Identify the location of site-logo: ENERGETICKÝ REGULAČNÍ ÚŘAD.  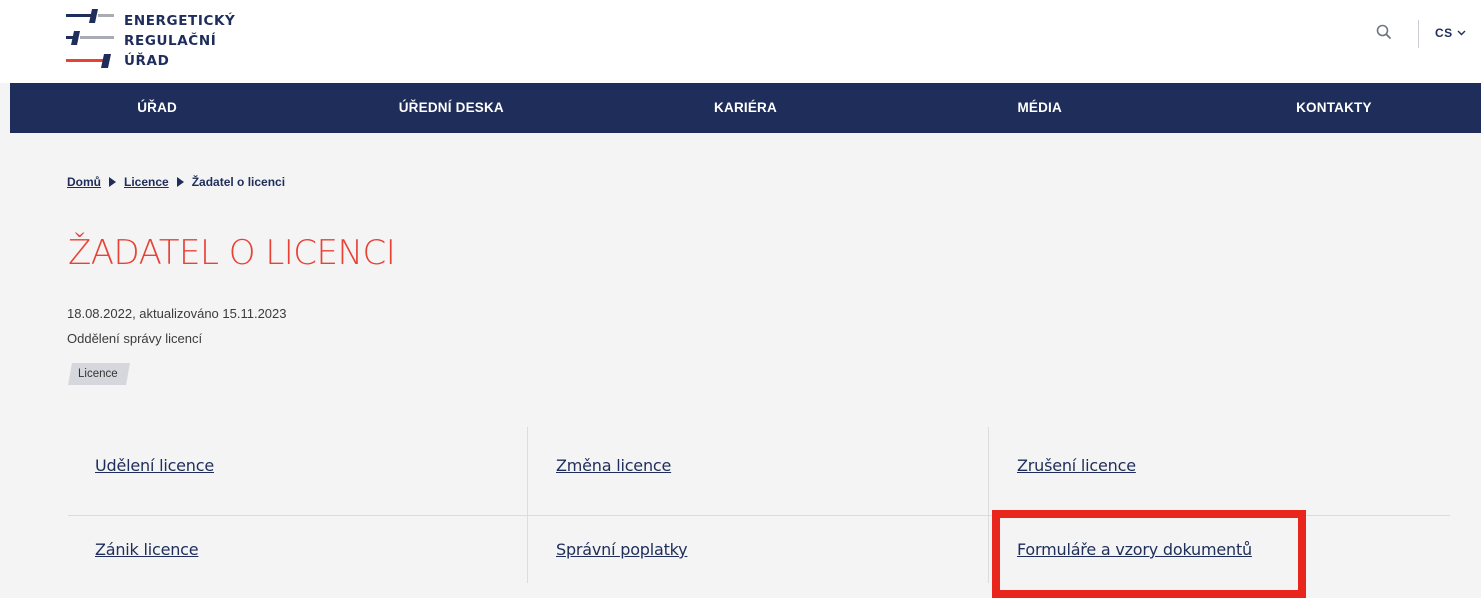
(166, 43).